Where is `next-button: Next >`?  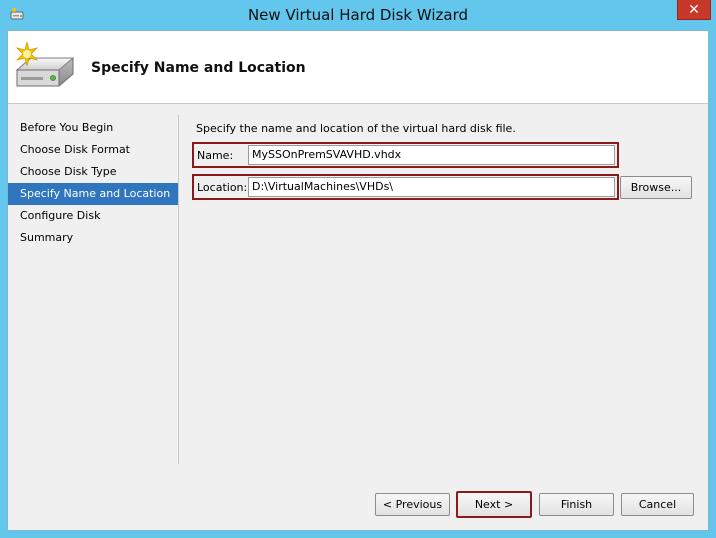 next-button: Next > is located at coordinates (494, 504).